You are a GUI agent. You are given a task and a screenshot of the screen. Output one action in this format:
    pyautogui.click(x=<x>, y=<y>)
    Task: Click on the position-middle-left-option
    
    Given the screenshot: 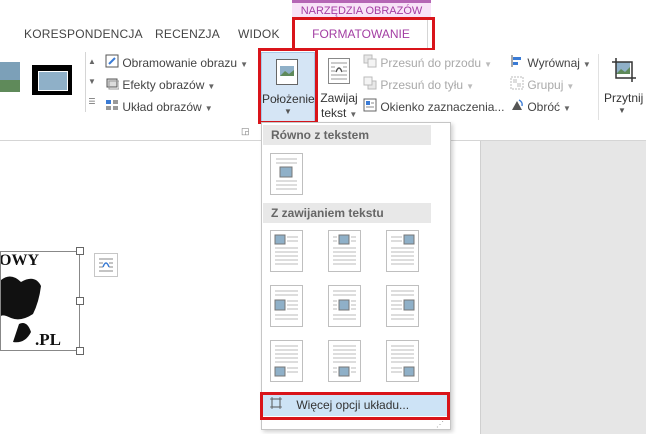 What is the action you would take?
    pyautogui.click(x=286, y=306)
    